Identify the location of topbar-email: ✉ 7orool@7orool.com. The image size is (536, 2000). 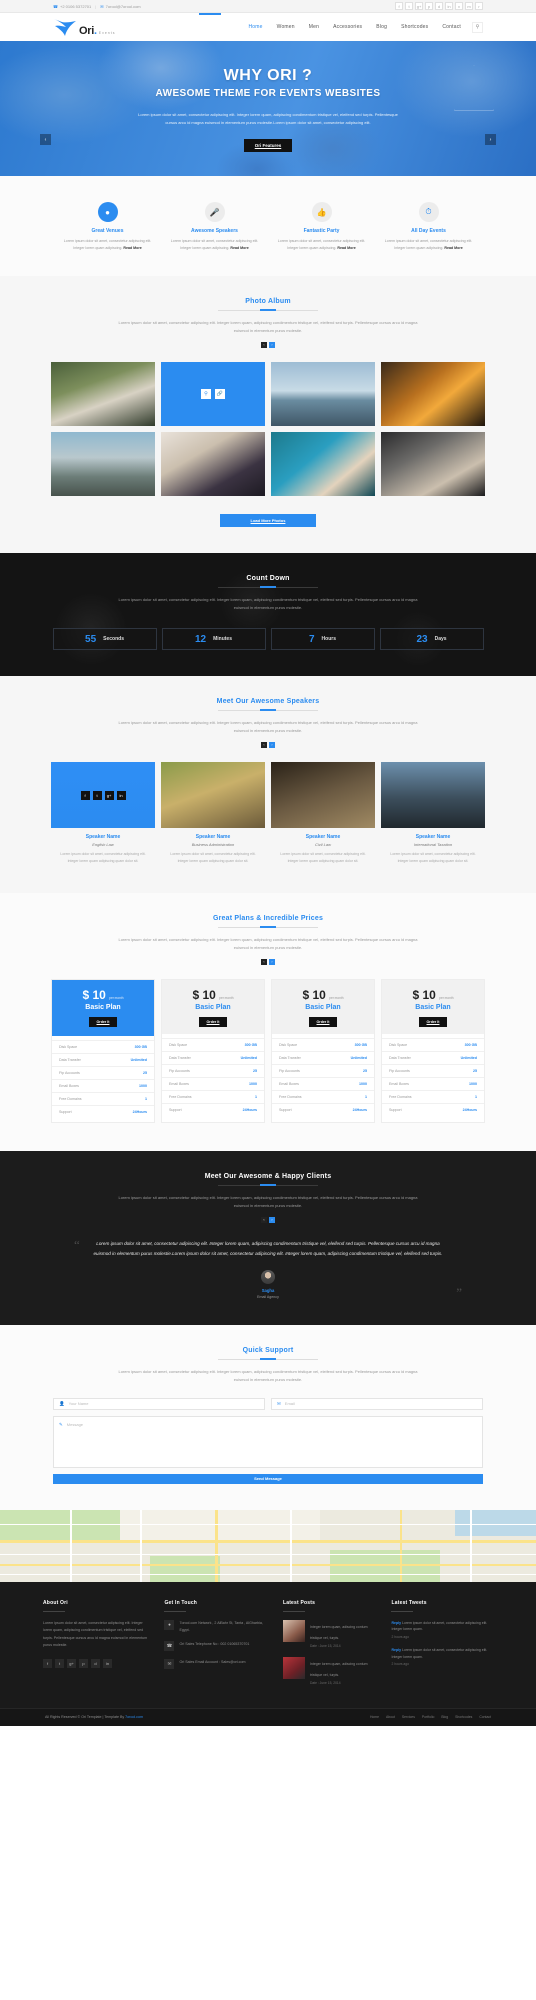
(120, 6).